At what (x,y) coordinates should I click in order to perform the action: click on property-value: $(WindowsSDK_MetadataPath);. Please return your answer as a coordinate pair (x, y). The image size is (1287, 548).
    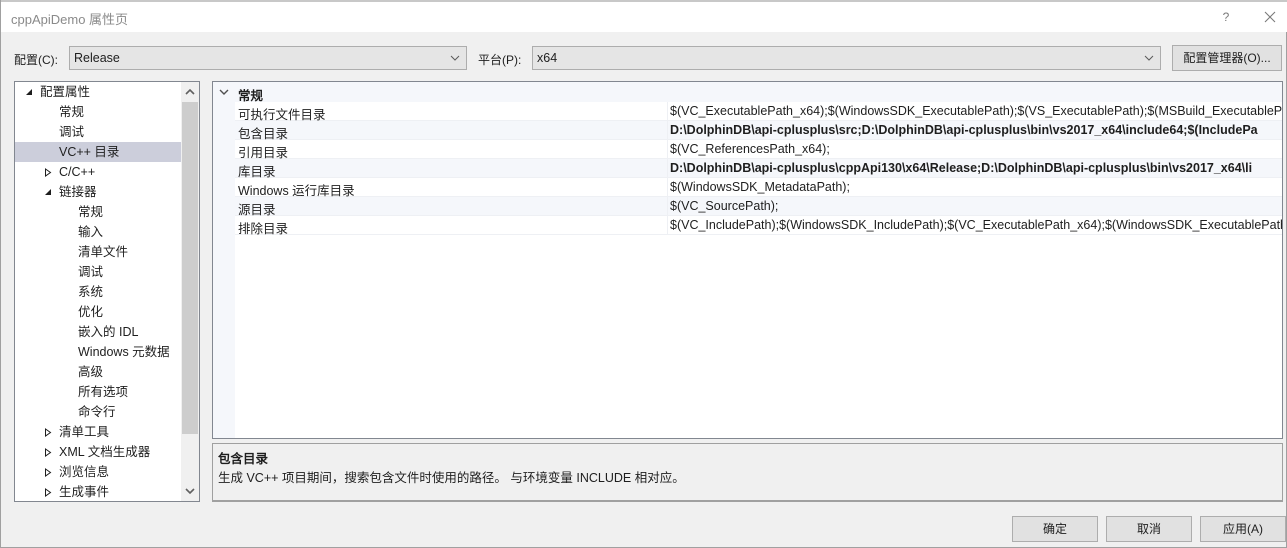
    Looking at the image, I should click on (976, 187).